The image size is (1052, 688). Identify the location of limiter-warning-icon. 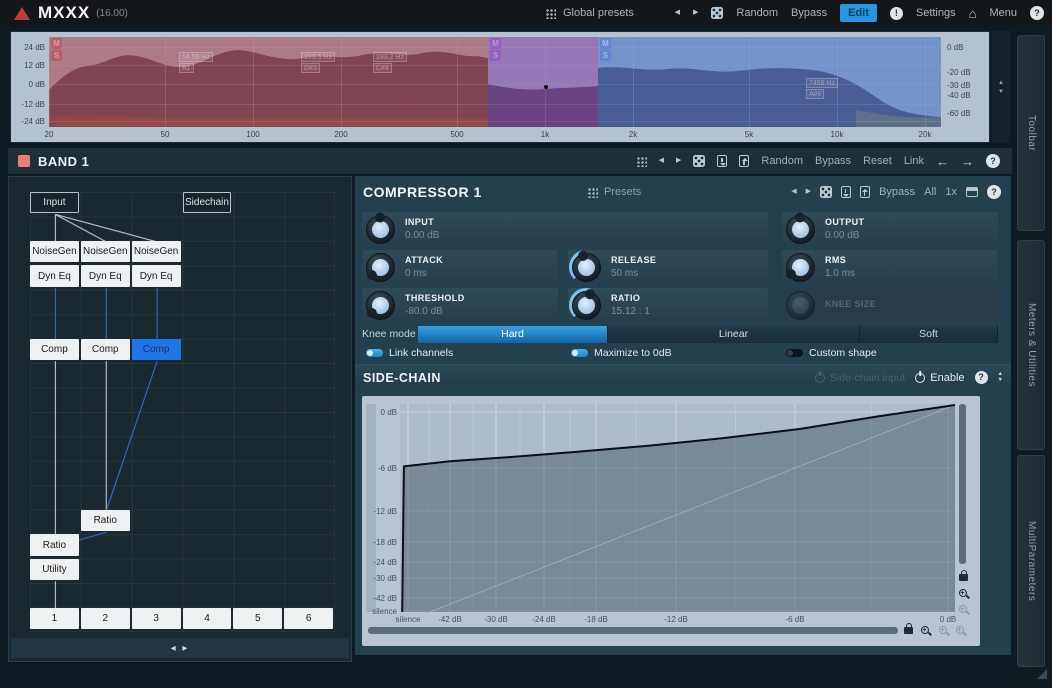
(896, 13).